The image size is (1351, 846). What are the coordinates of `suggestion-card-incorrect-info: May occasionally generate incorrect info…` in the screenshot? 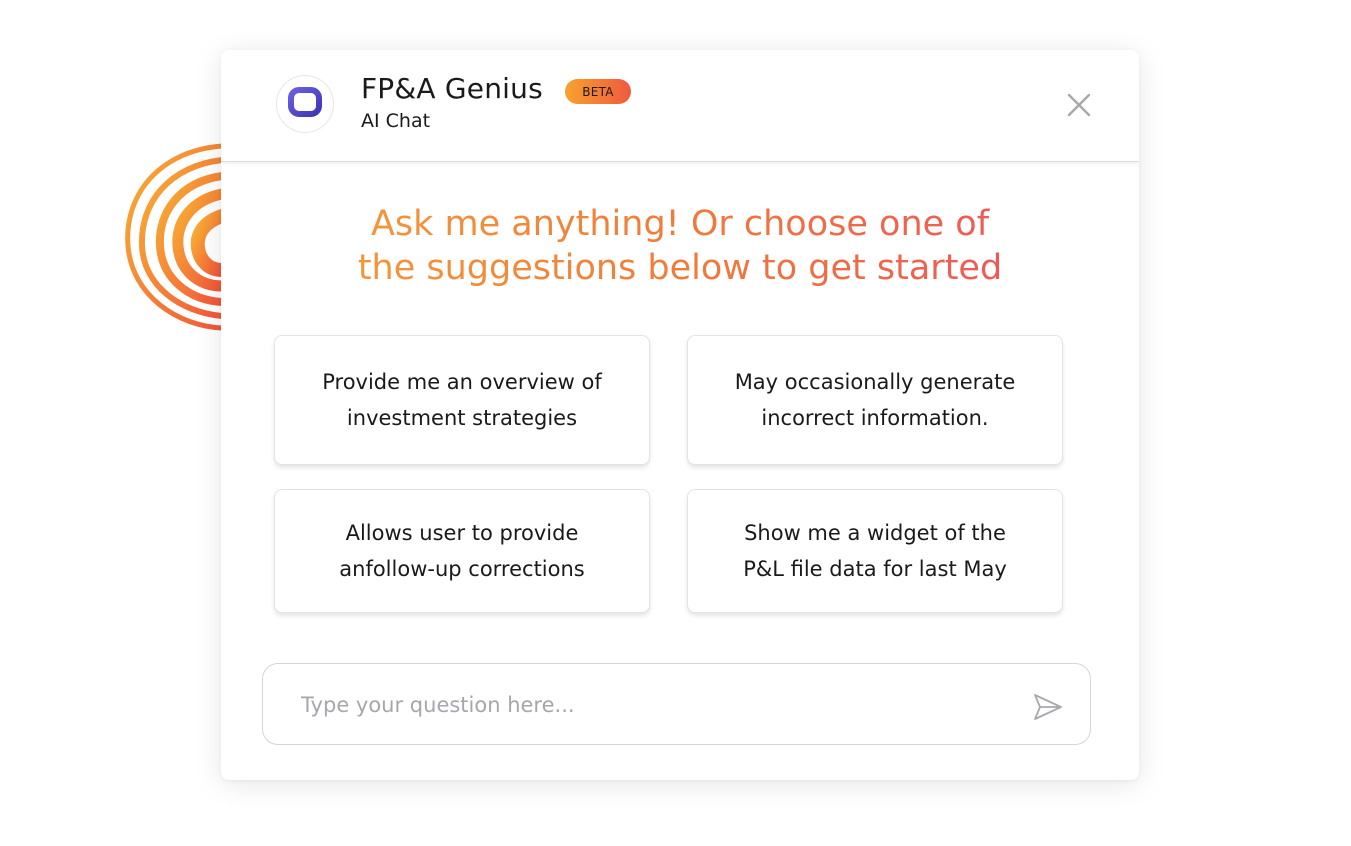 It's located at (875, 400).